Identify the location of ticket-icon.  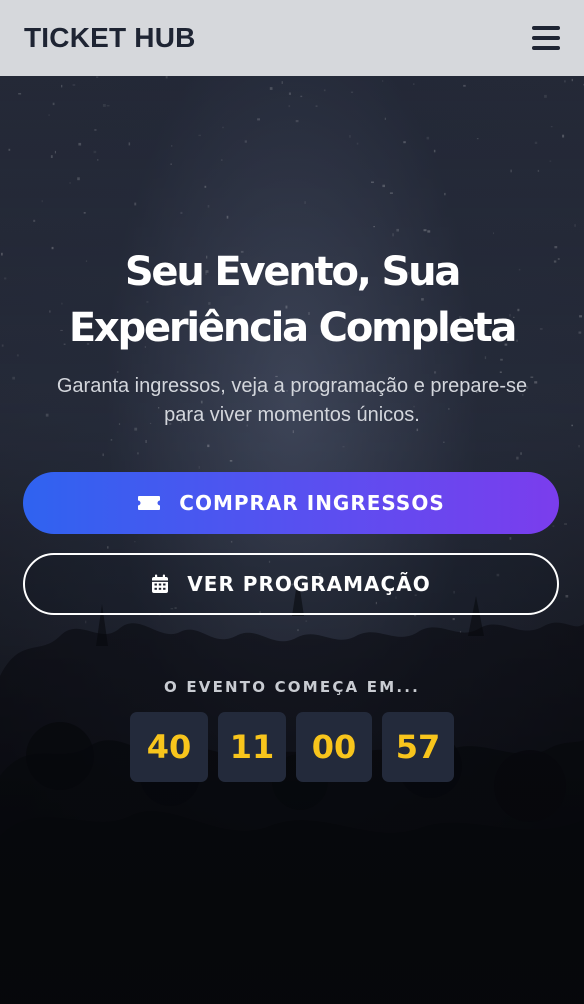
(149, 503).